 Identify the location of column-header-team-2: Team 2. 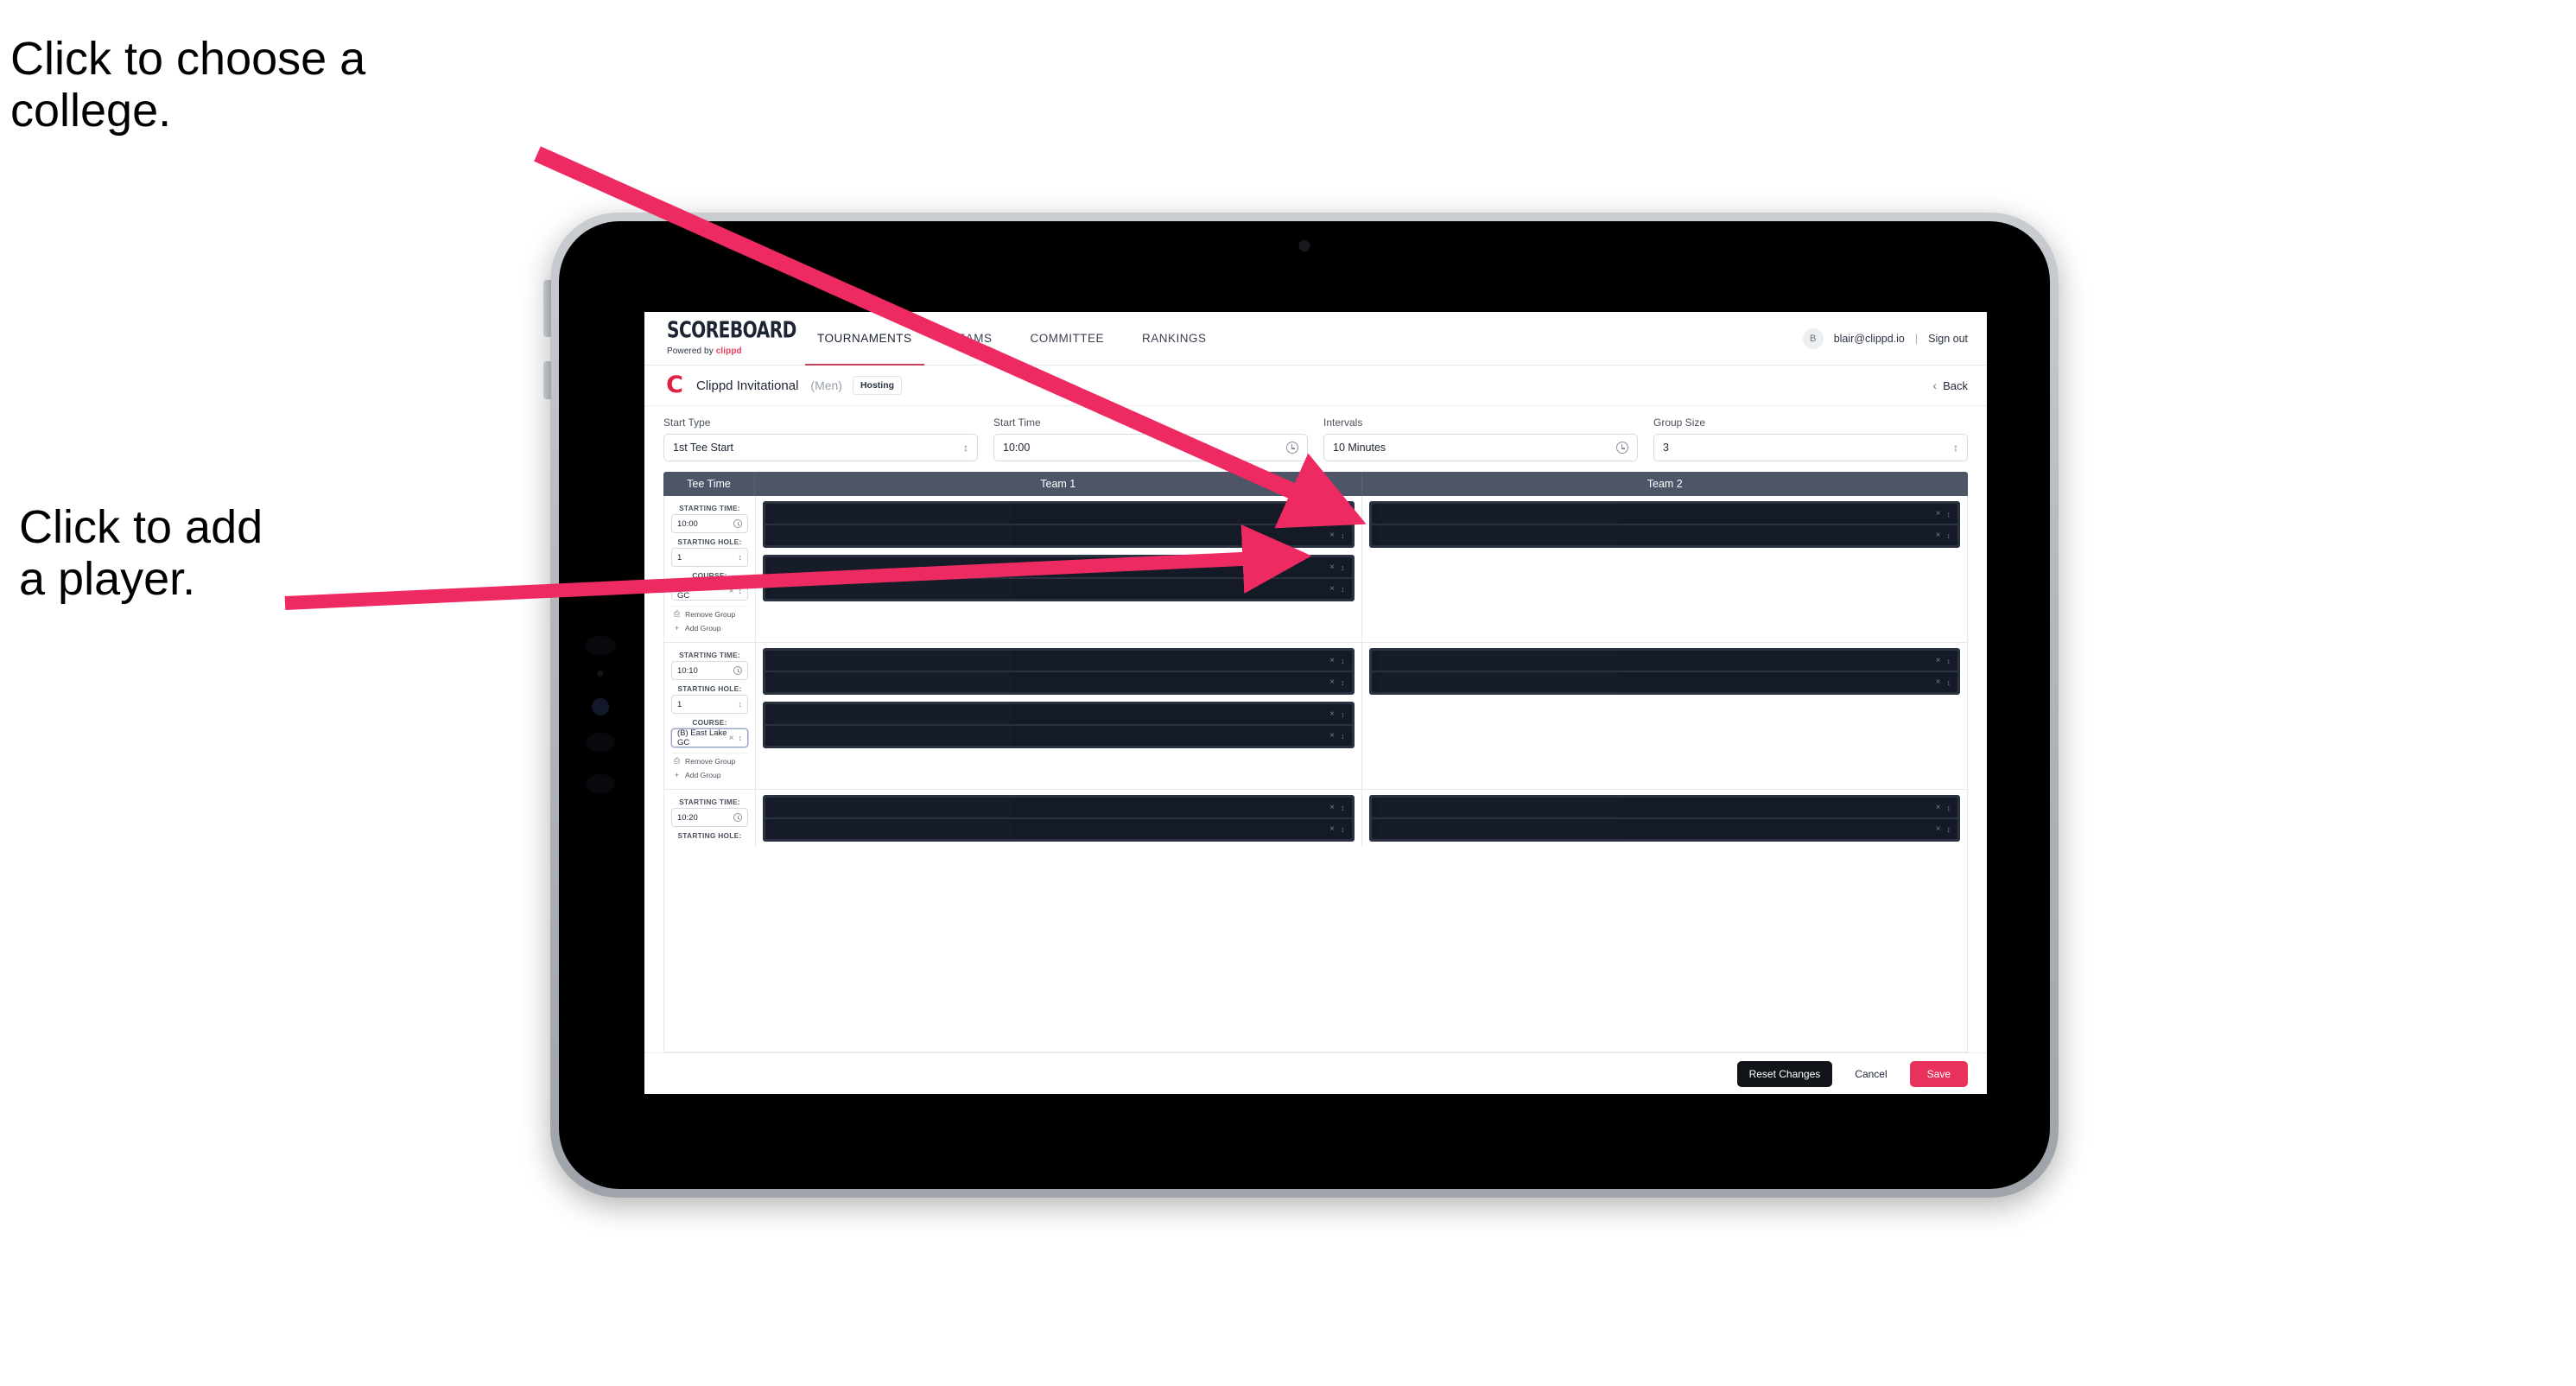
(1664, 484).